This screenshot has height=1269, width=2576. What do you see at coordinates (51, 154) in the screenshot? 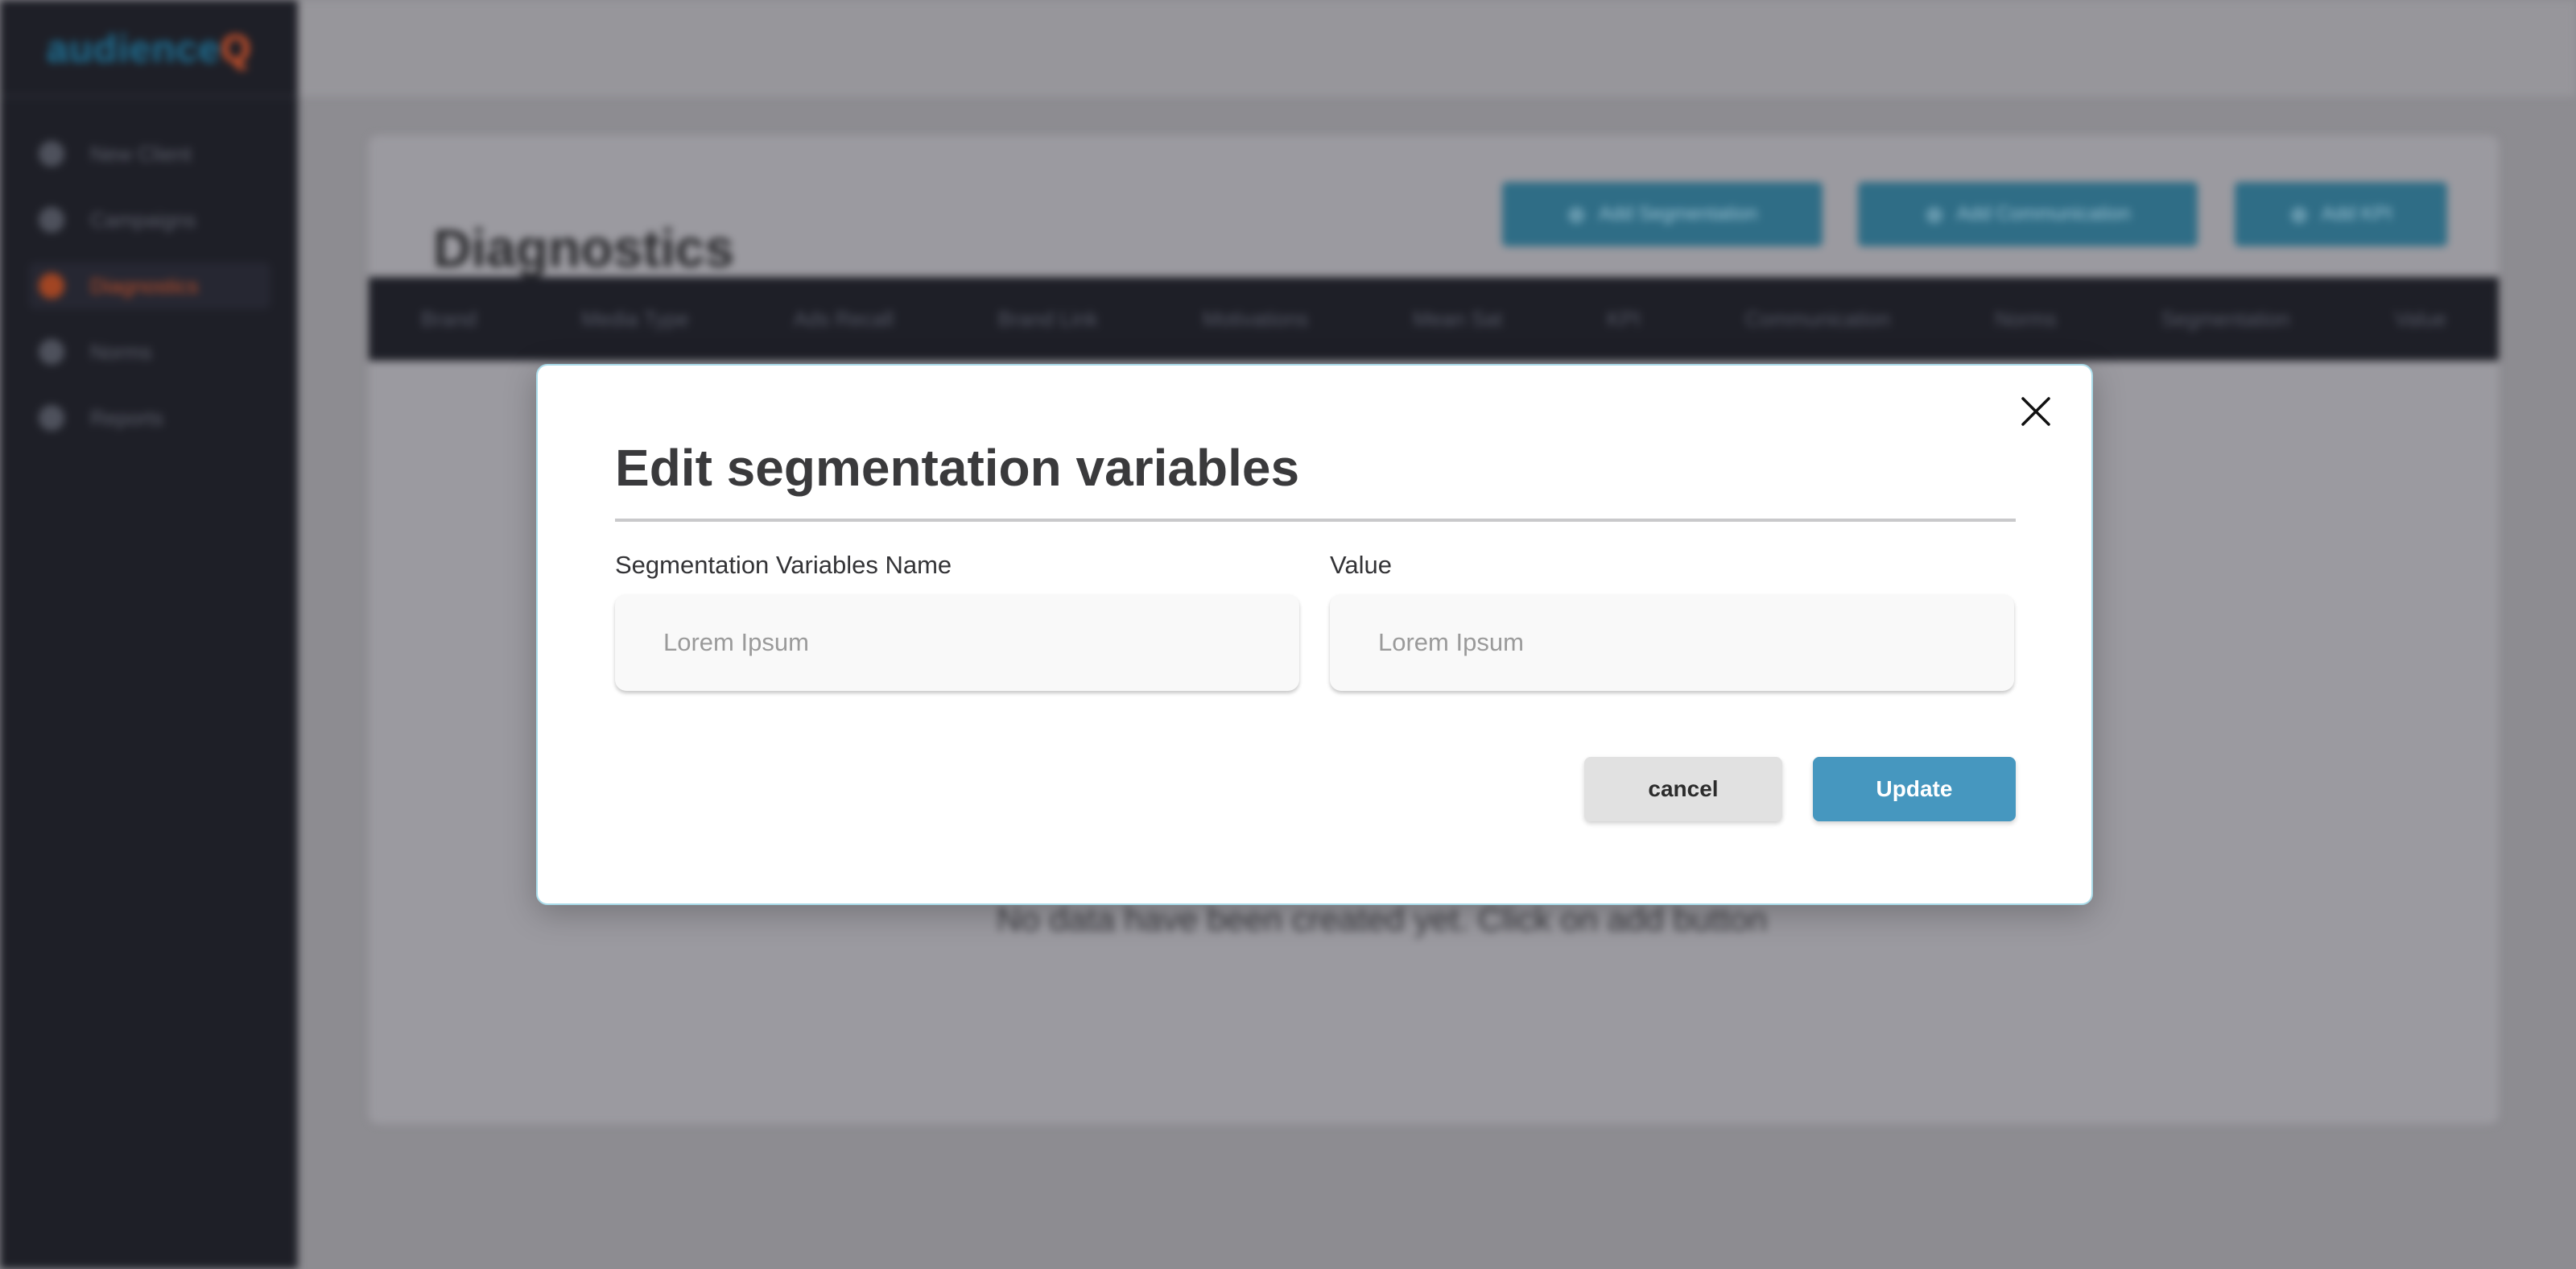
I see `client-icon` at bounding box center [51, 154].